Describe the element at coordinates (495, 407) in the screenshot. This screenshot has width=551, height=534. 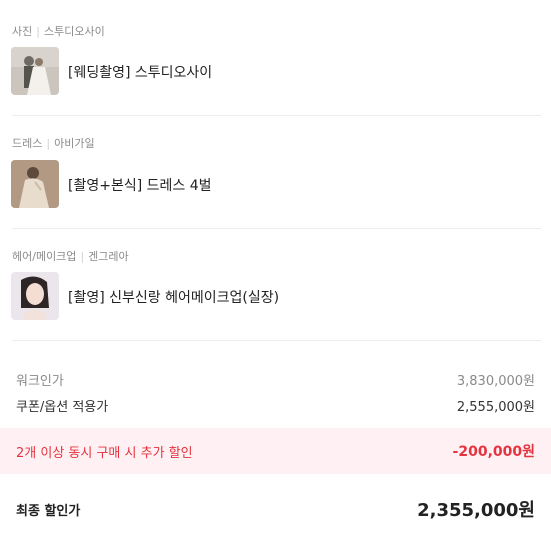
I see `coupon-price-value: 2,555,000원` at that location.